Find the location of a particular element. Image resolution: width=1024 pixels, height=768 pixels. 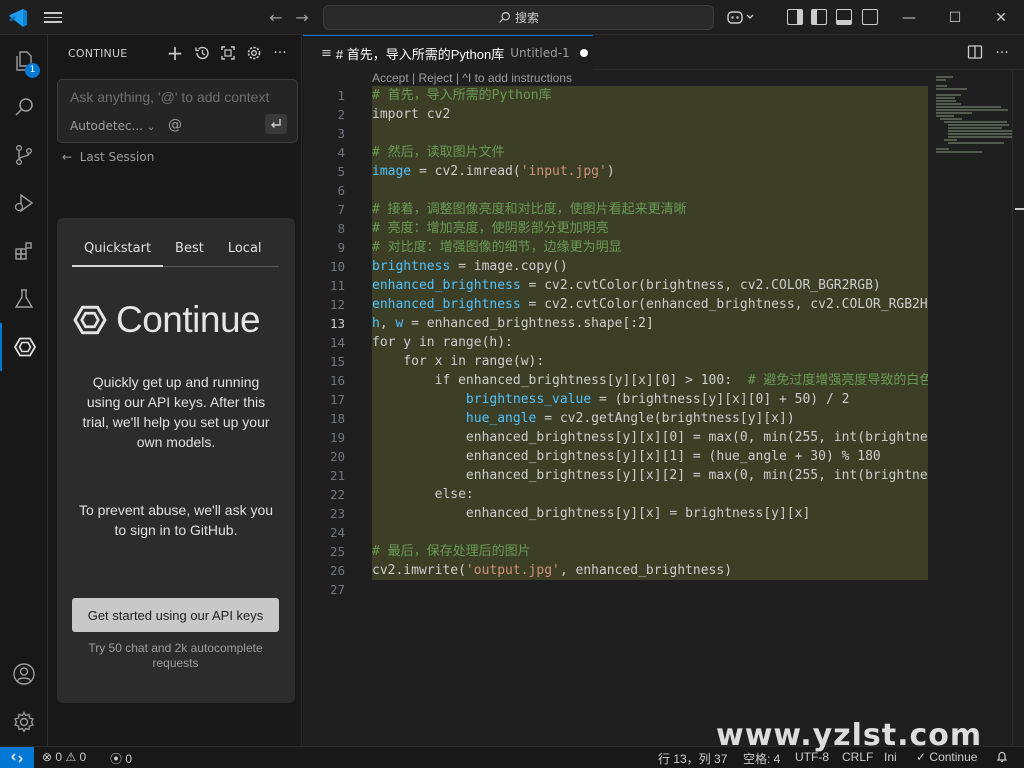

explorer-button: 1 is located at coordinates (24, 61).